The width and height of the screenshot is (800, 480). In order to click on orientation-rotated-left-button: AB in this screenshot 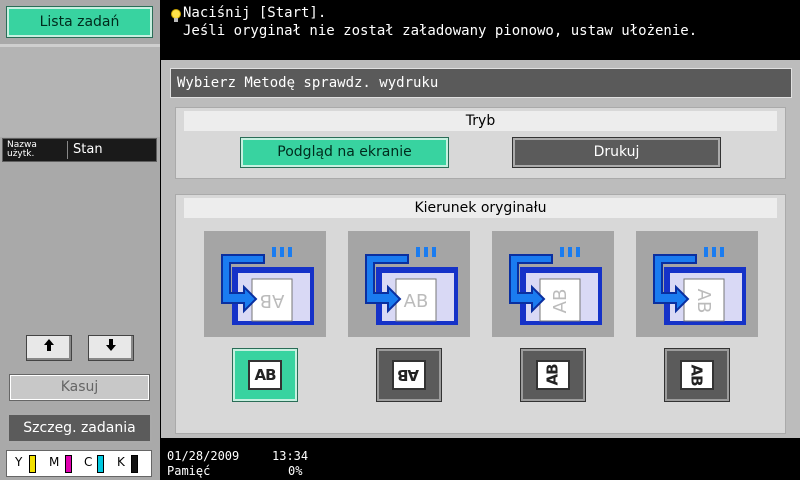, I will do `click(553, 375)`.